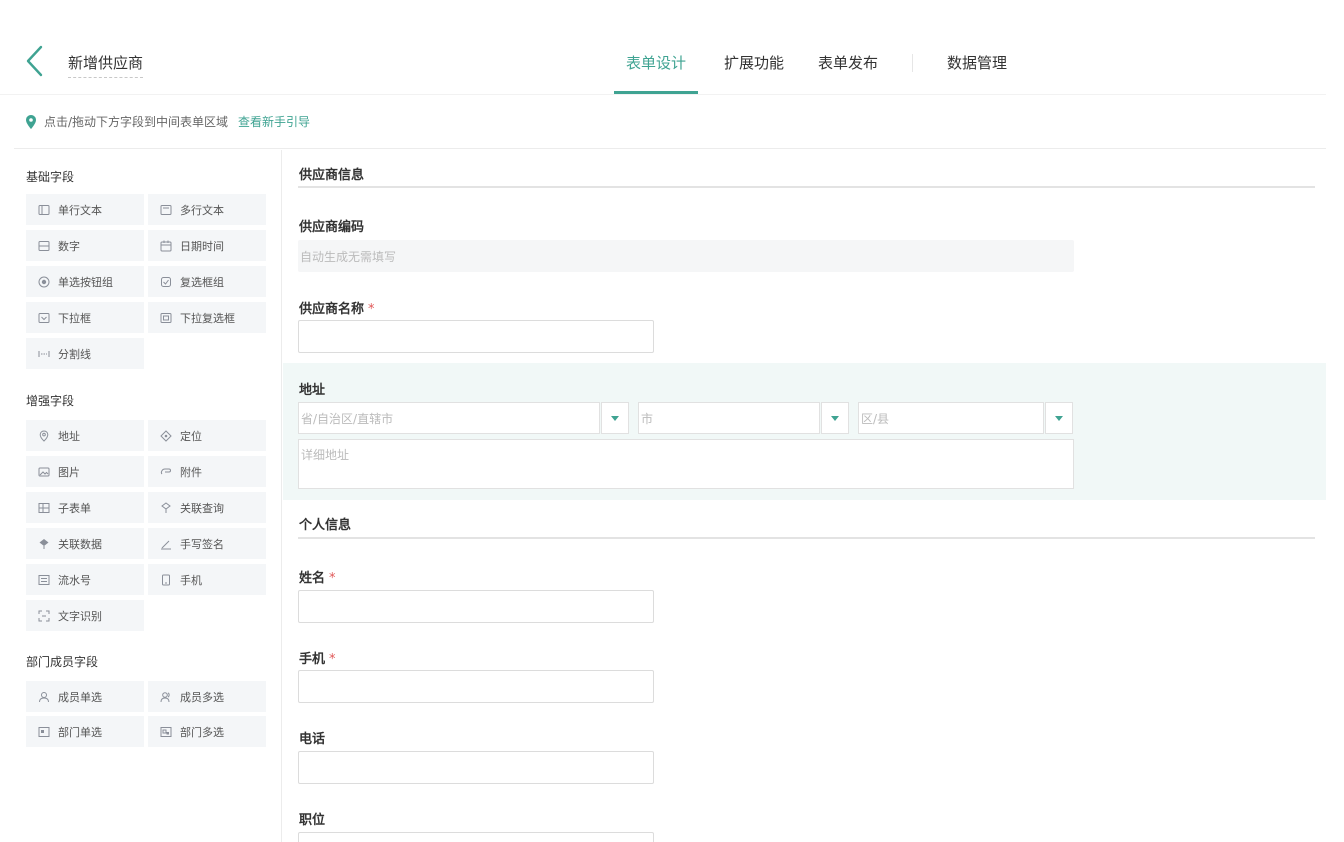 The image size is (1344, 842). I want to click on tab-form-design: 表单设计, so click(656, 71).